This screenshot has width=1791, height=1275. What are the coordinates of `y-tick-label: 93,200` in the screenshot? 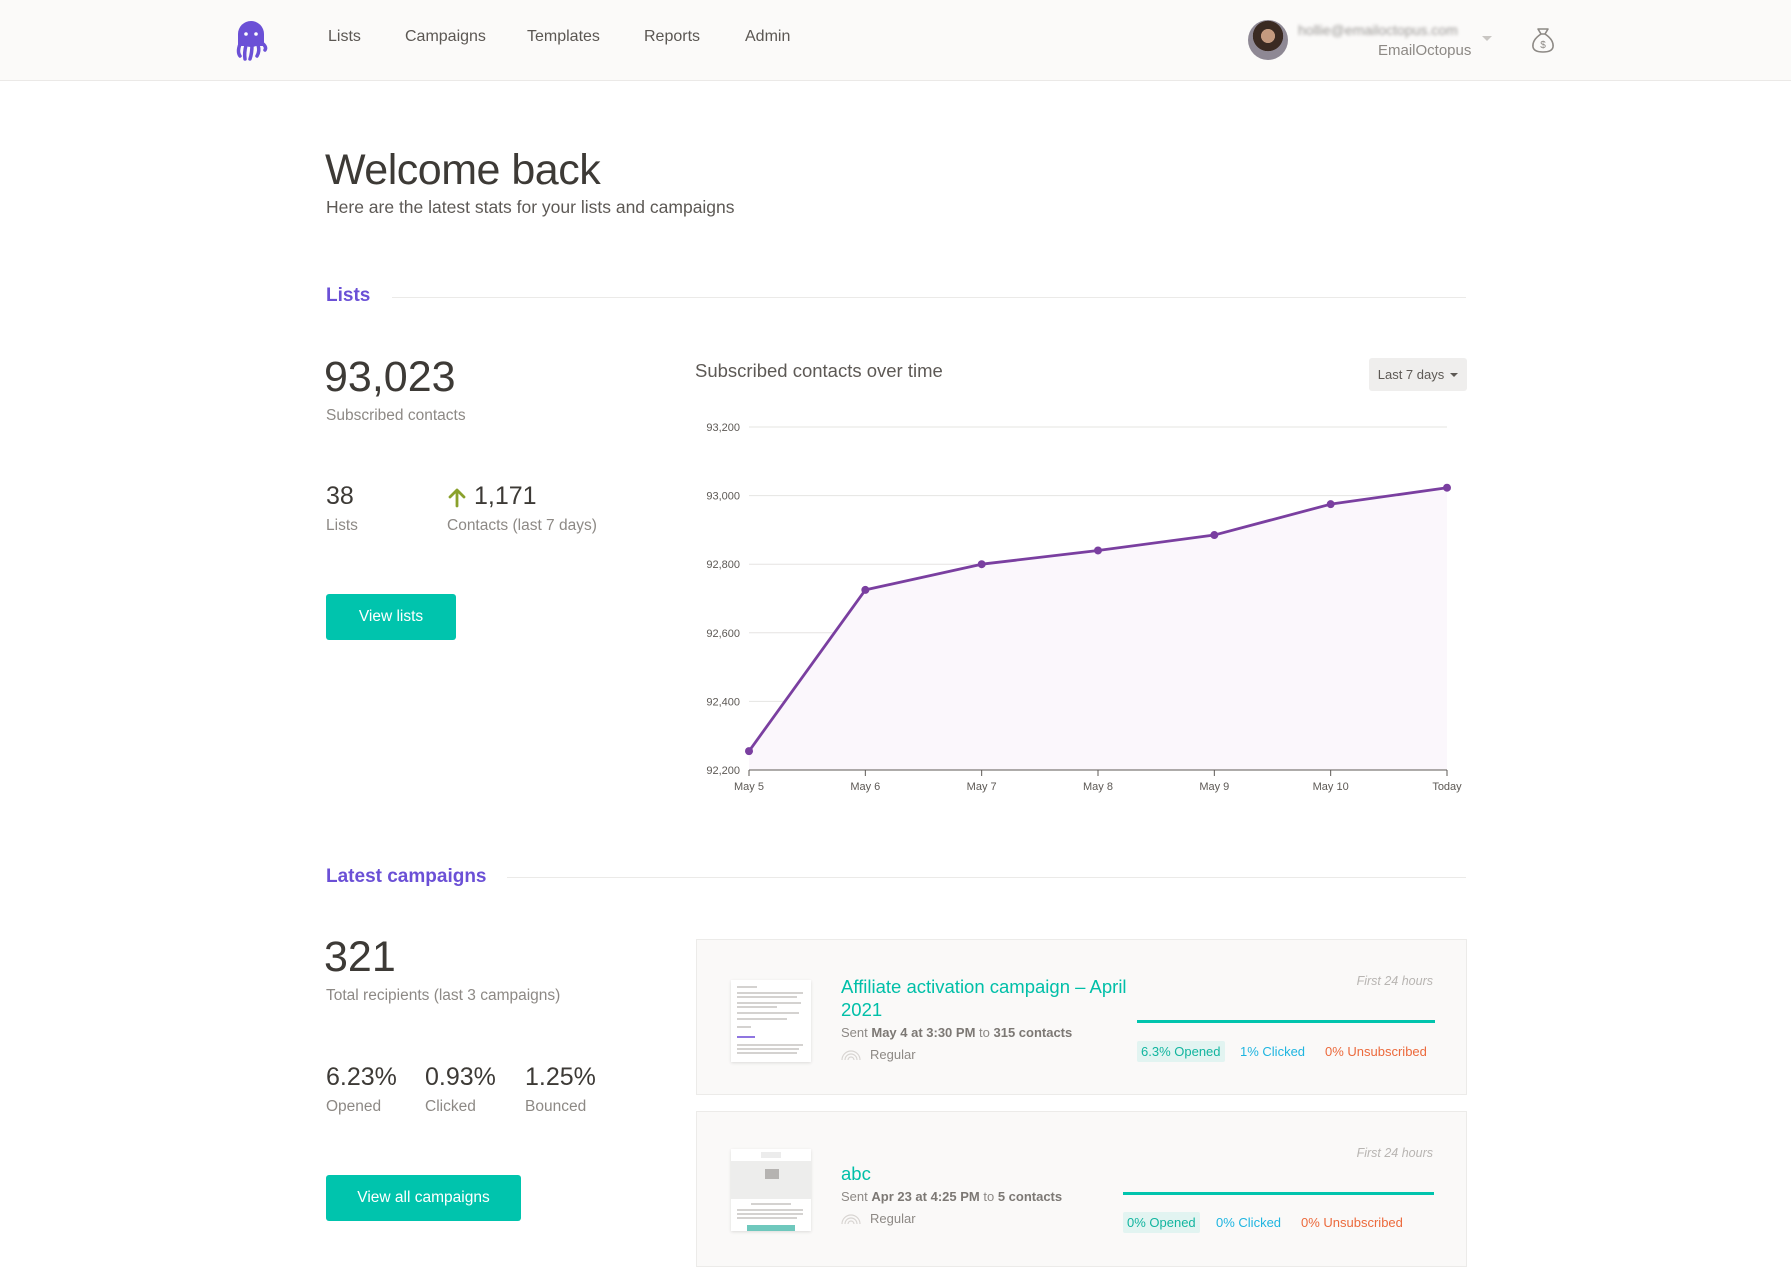 It's located at (723, 428).